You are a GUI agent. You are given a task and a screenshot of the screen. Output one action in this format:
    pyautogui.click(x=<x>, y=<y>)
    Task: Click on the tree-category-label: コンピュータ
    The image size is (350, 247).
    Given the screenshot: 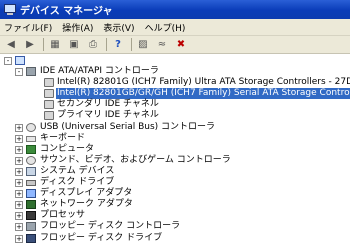 What is the action you would take?
    pyautogui.click(x=67, y=148)
    